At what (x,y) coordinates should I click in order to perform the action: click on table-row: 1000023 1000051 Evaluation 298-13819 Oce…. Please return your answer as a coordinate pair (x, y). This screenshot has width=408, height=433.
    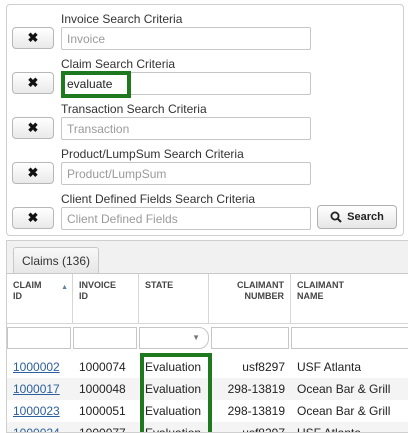
    Looking at the image, I should click on (207, 411).